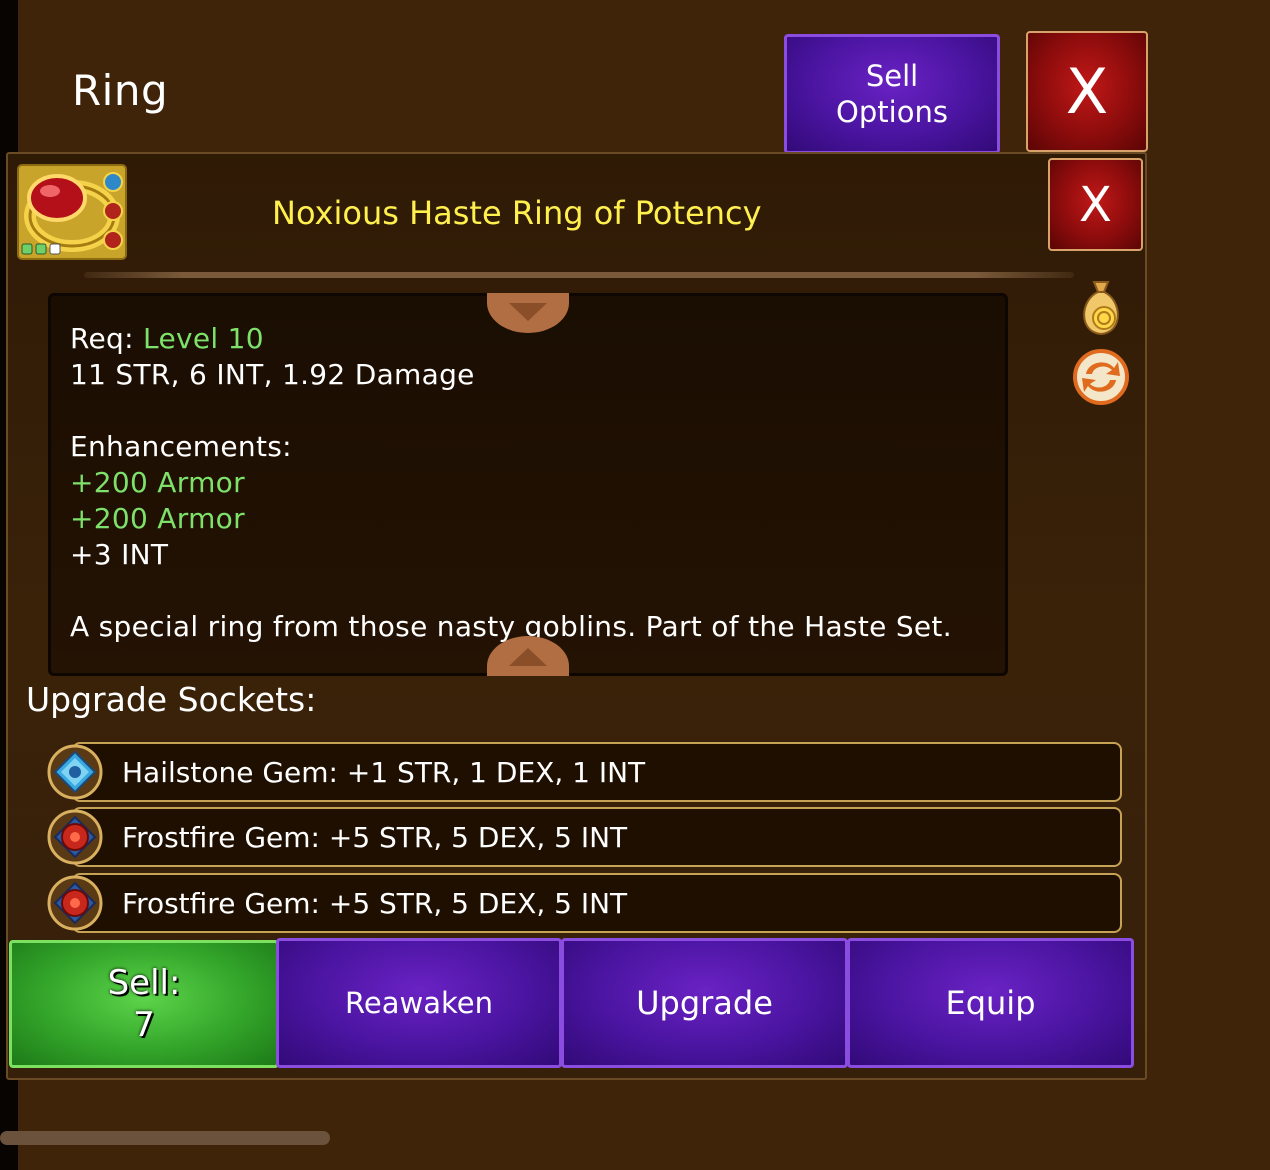 Image resolution: width=1270 pixels, height=1170 pixels. I want to click on title-divider, so click(579, 275).